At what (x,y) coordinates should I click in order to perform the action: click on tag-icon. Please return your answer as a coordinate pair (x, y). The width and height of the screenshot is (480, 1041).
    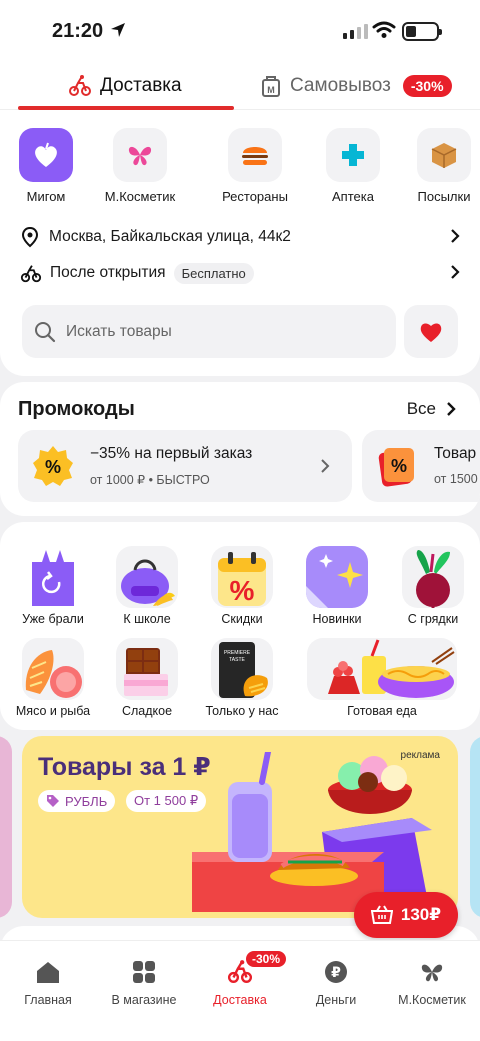
    Looking at the image, I should click on (53, 801).